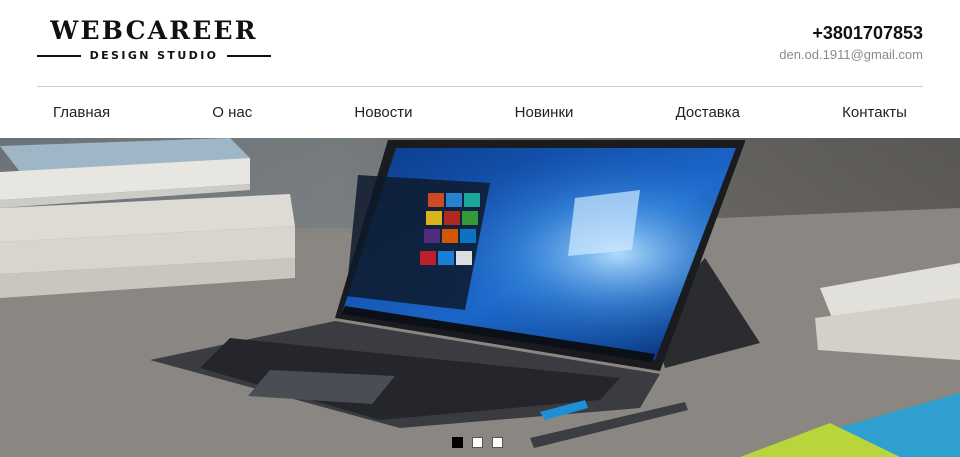 The height and width of the screenshot is (457, 960). What do you see at coordinates (147, 218) in the screenshot?
I see `books-left` at bounding box center [147, 218].